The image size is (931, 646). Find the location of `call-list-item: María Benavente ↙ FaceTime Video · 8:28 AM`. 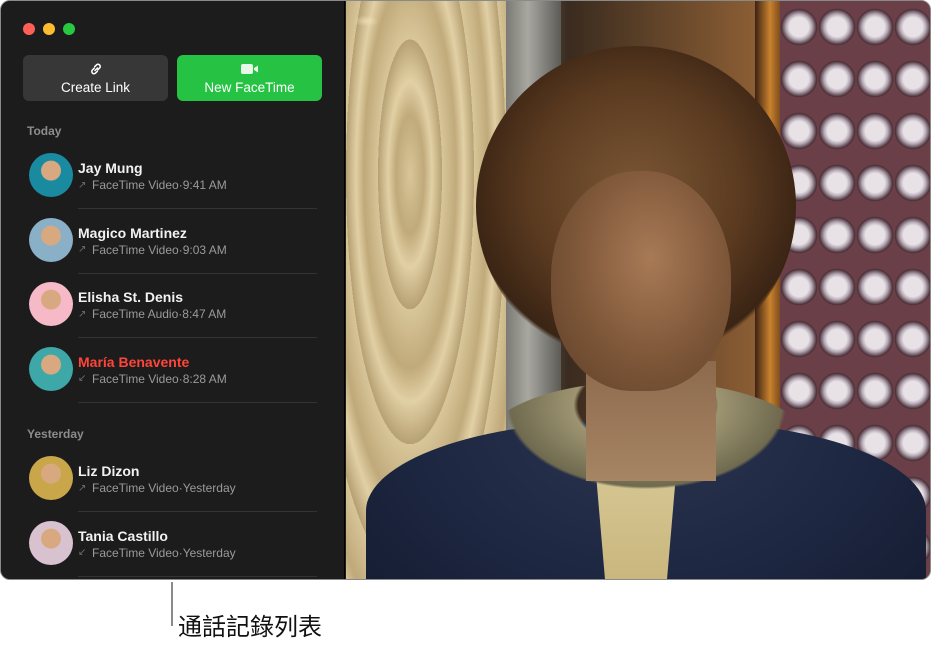

call-list-item: María Benavente ↙ FaceTime Video · 8:28 AM is located at coordinates (172, 371).